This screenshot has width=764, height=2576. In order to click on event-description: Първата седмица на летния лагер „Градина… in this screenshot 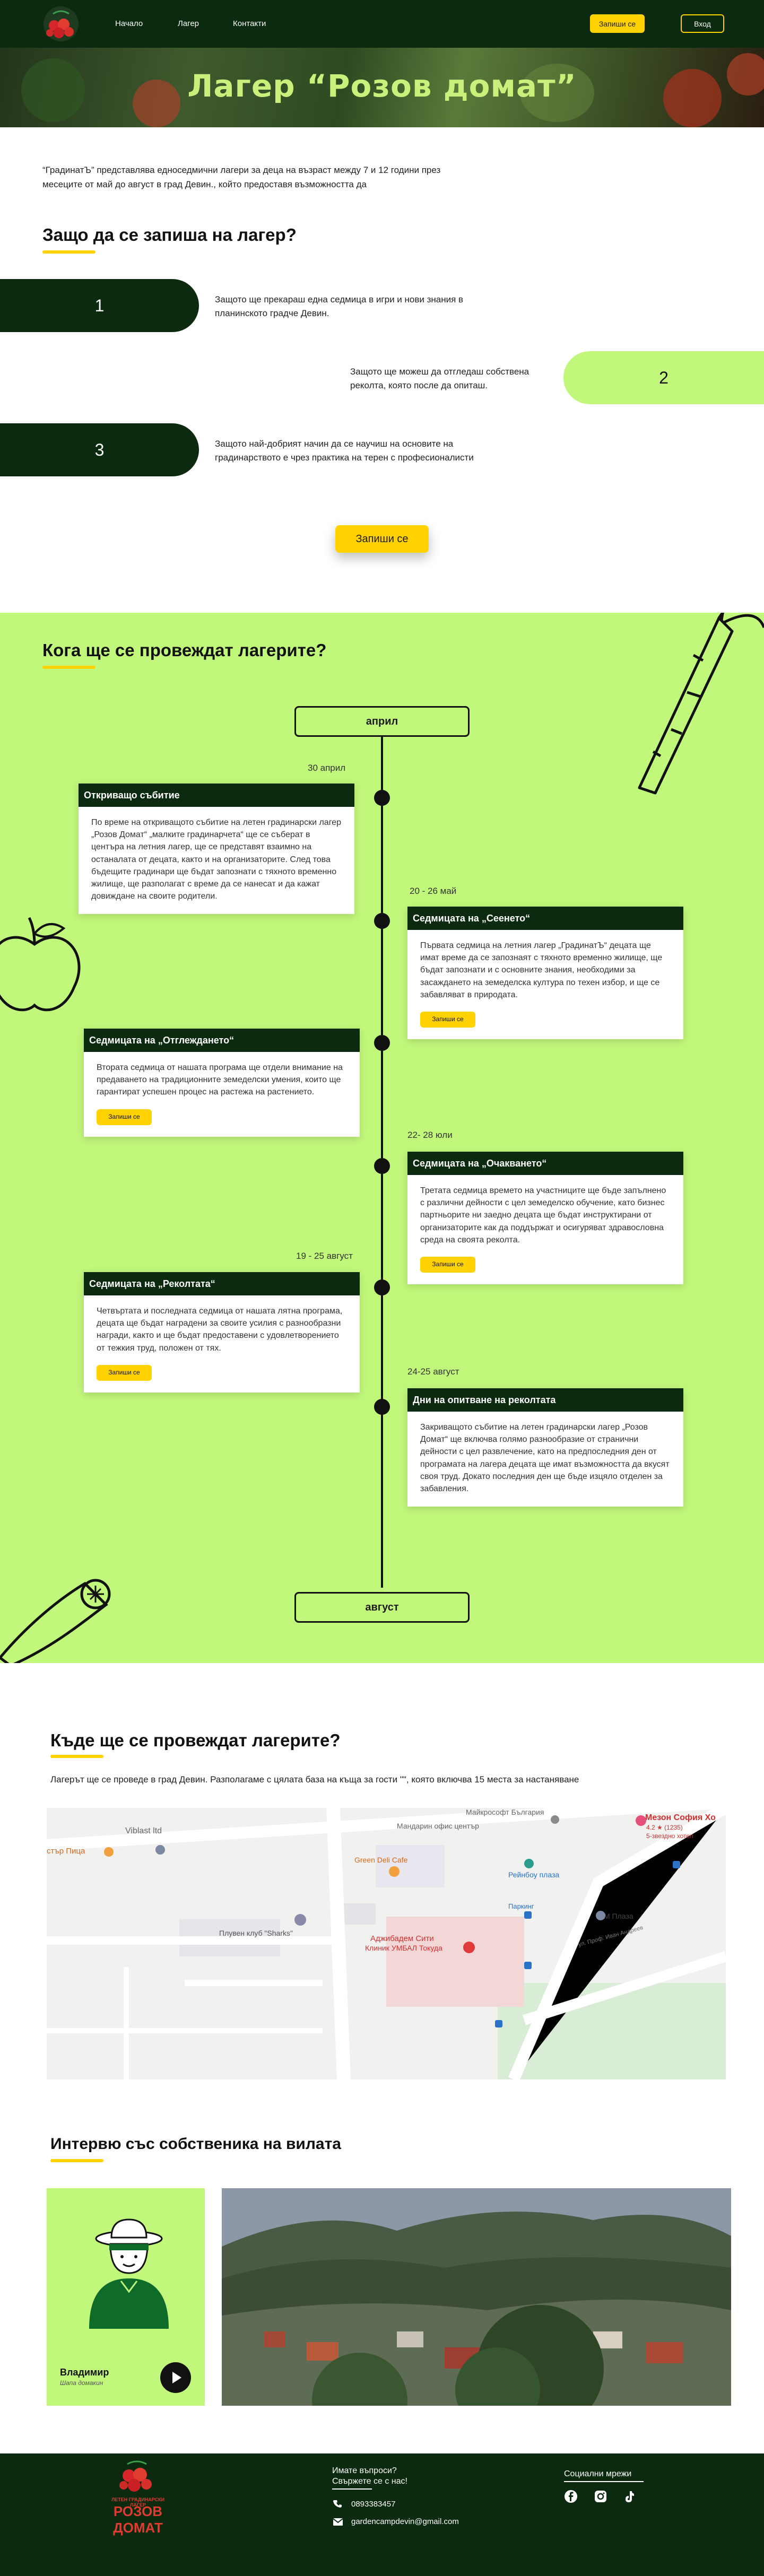, I will do `click(541, 970)`.